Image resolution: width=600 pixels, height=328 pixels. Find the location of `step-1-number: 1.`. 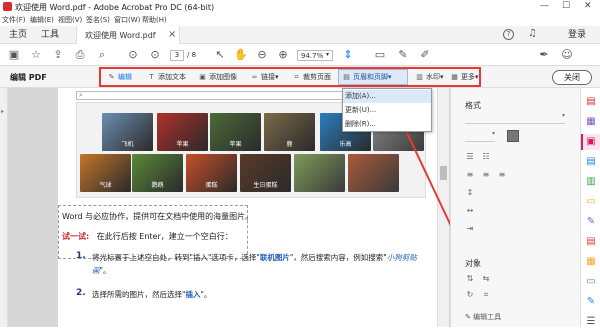

step-1-number: 1. is located at coordinates (81, 256).